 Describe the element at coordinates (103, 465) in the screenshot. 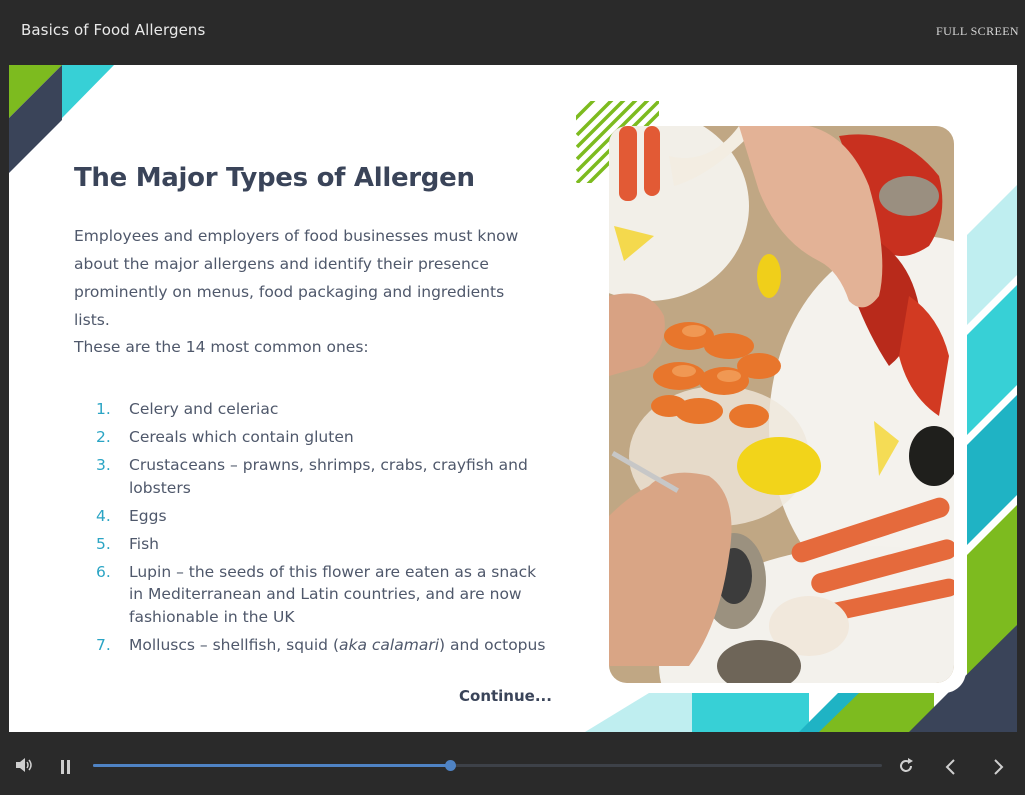

I see `list-item-number: 3.` at that location.